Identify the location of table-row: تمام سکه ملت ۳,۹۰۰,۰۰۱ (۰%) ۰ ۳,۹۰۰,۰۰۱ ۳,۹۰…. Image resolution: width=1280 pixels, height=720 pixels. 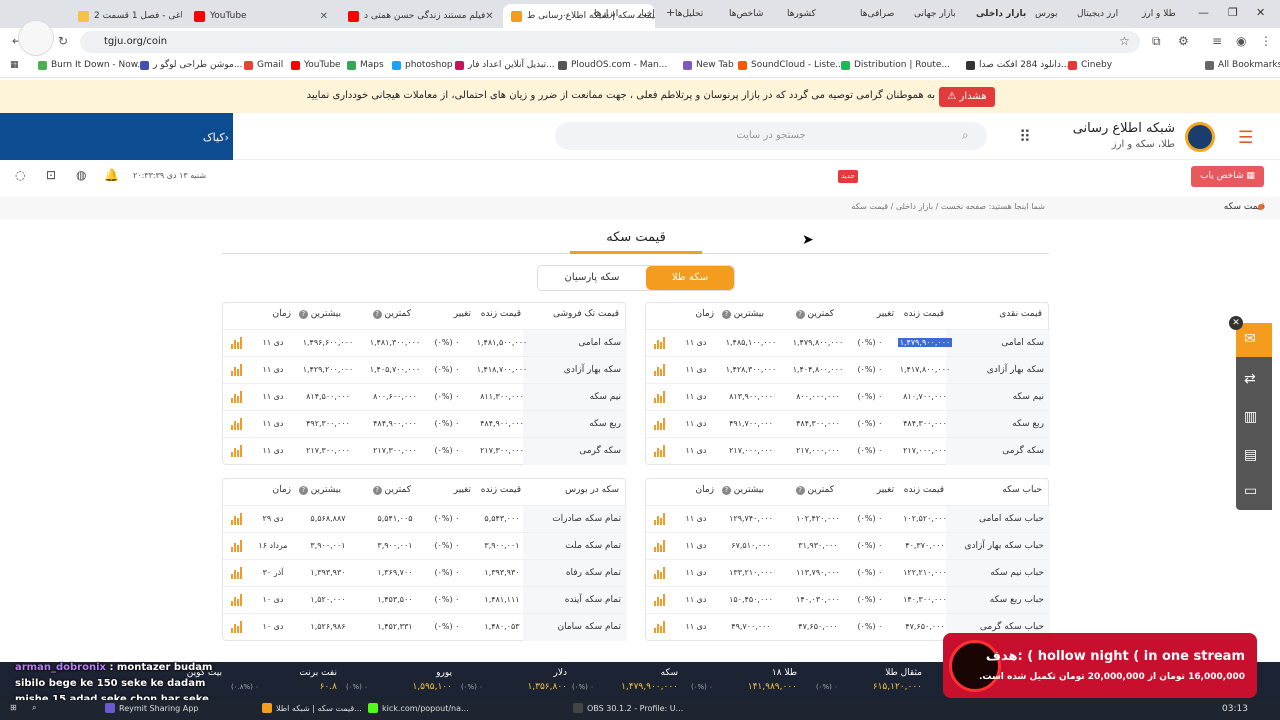
(425, 546).